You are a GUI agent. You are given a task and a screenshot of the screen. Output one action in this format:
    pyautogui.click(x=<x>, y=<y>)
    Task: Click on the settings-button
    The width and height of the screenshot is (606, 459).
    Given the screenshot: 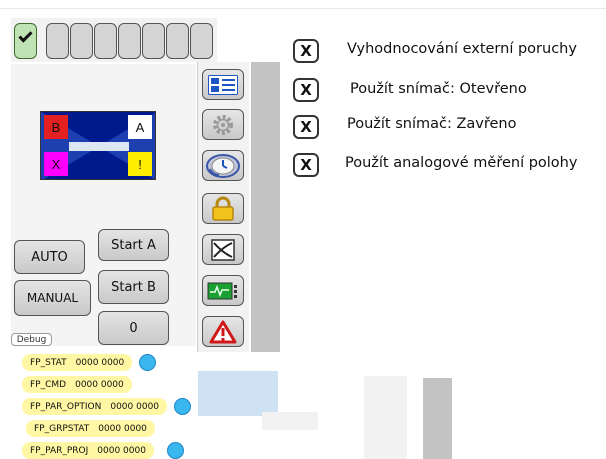 What is the action you would take?
    pyautogui.click(x=223, y=124)
    